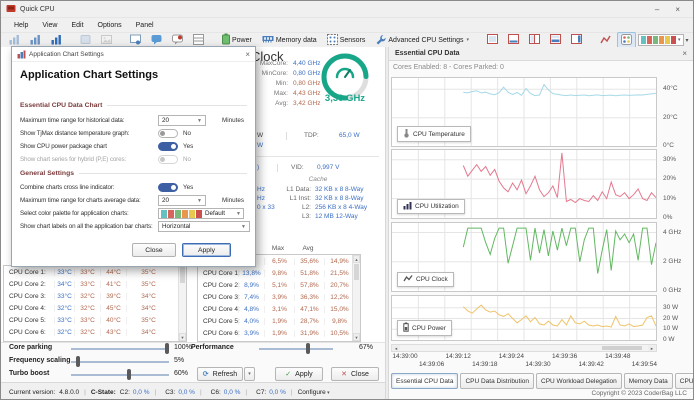  I want to click on bar-chart-icon, so click(407, 206).